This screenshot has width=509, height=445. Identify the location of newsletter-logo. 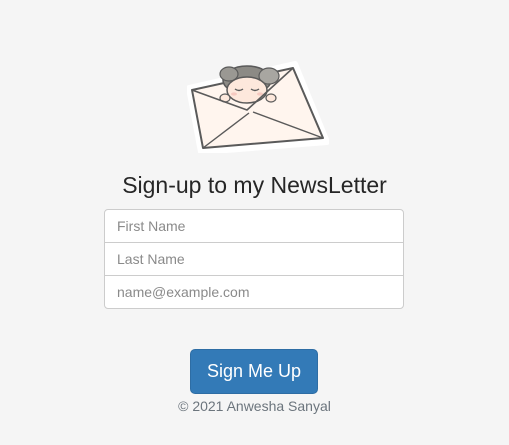
(258, 106).